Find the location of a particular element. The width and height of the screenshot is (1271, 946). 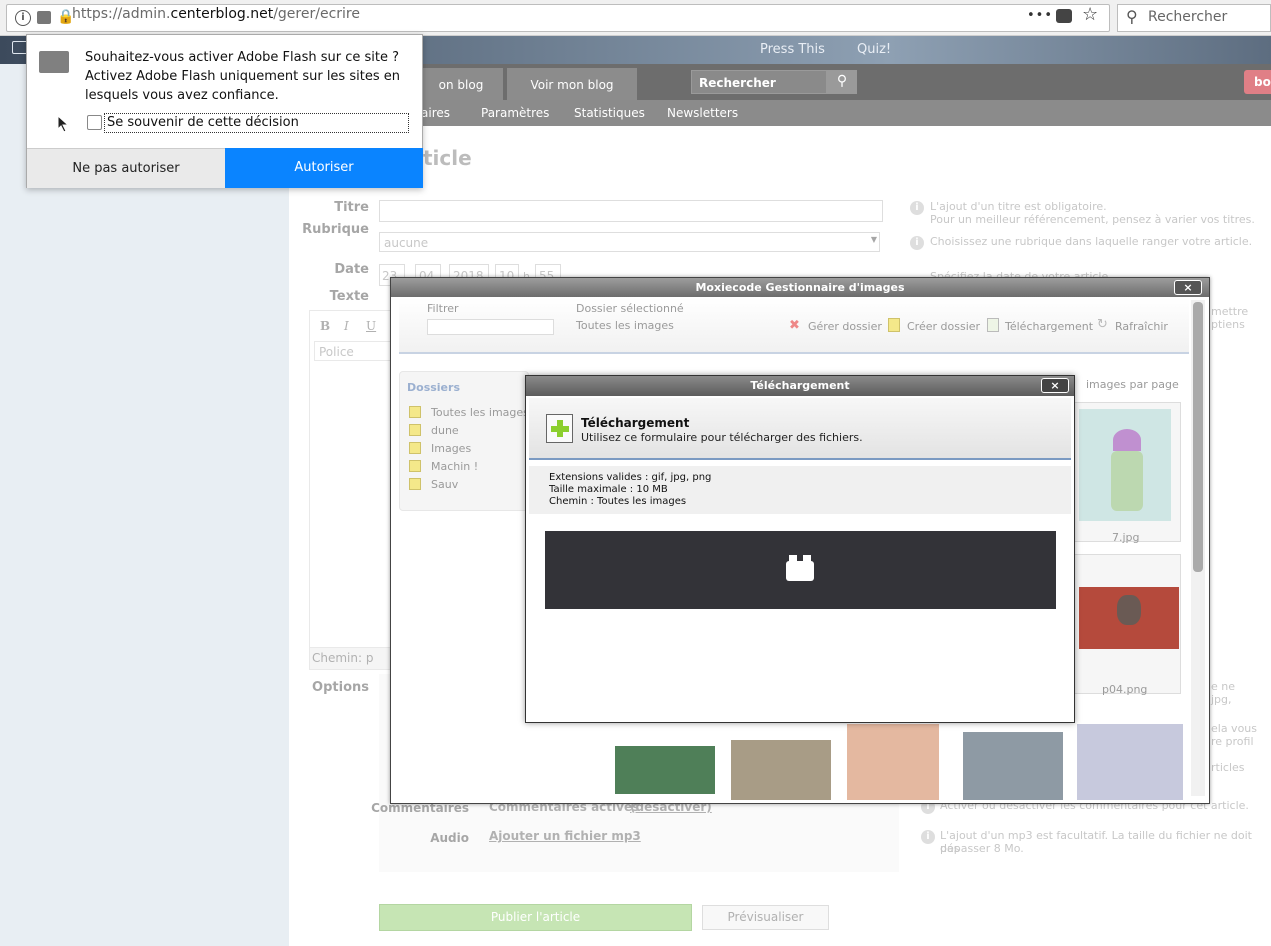

tab-view-blog: Voir mon blog is located at coordinates (572, 84).